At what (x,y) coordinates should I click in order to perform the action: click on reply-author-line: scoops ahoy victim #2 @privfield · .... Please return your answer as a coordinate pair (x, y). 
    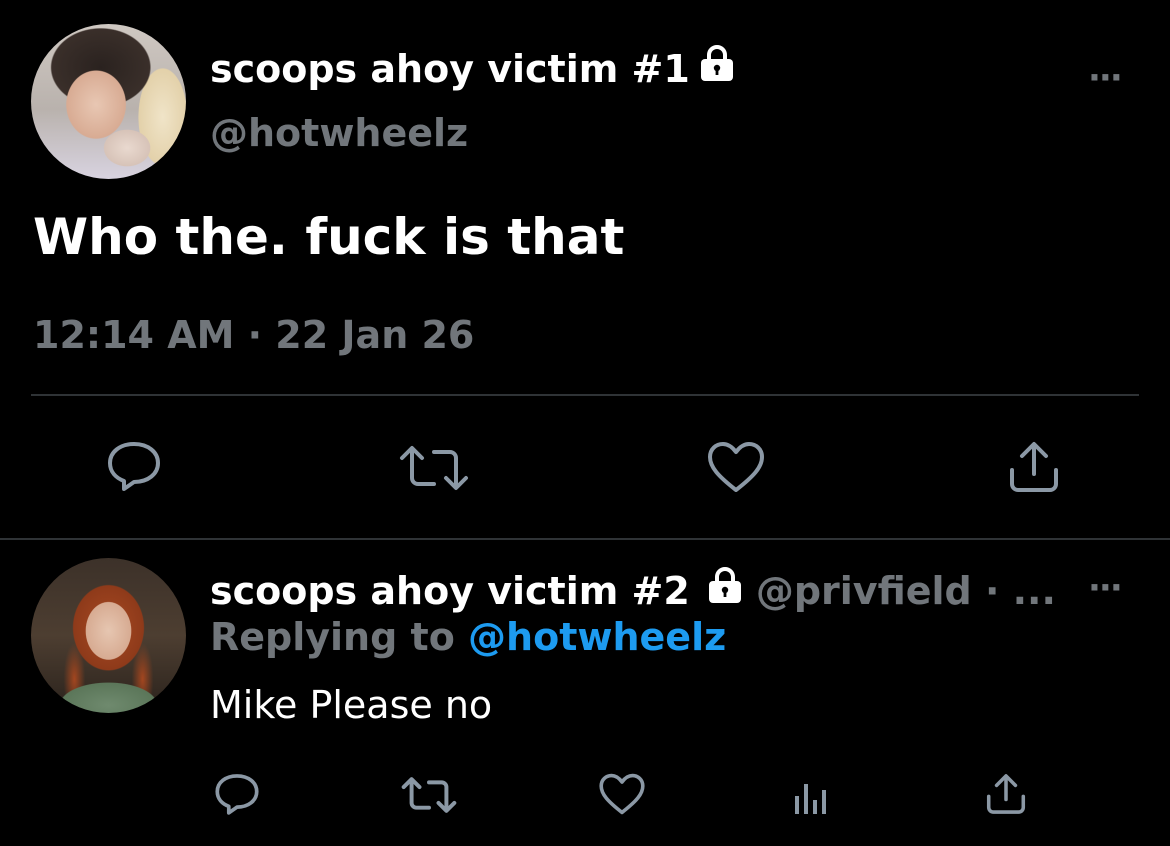
    Looking at the image, I should click on (633, 590).